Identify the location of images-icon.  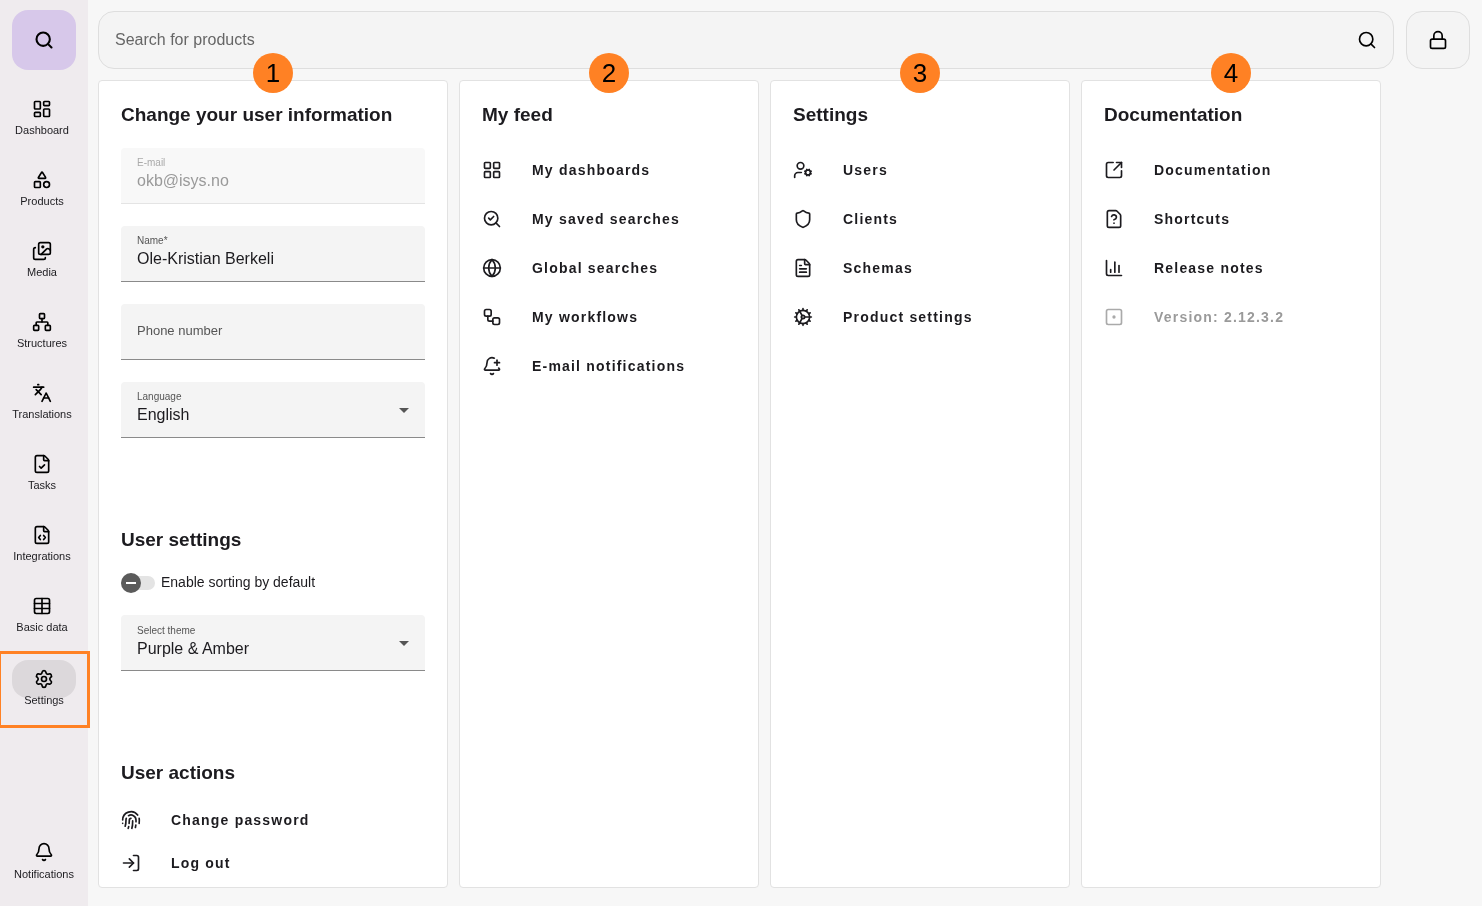
(42, 251).